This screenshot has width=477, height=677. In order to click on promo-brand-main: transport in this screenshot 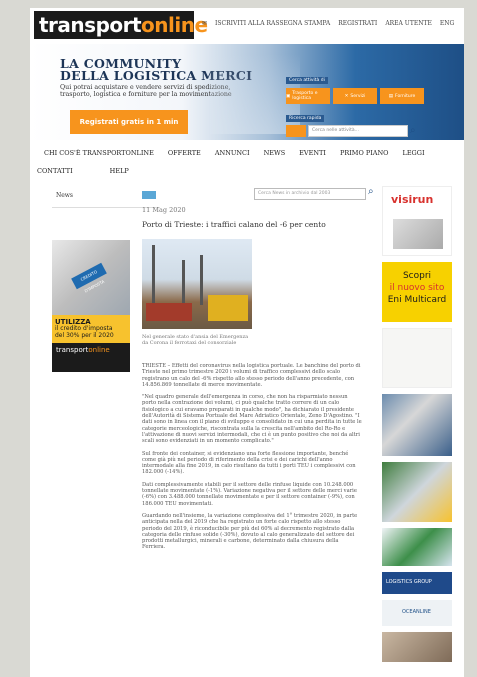, I will do `click(72, 349)`.